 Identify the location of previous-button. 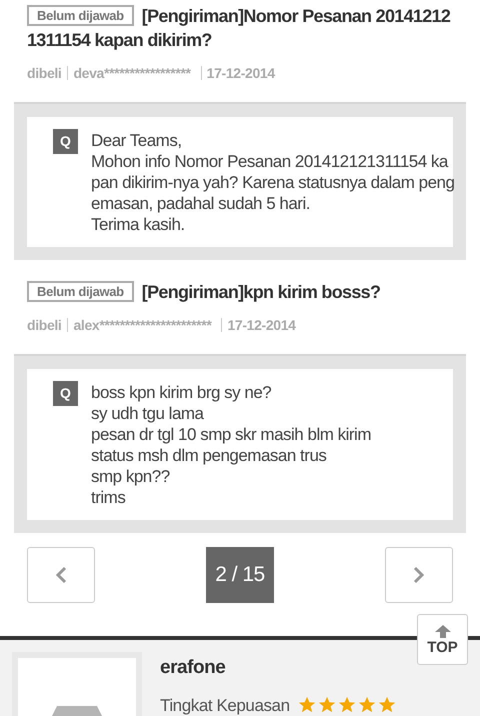
(61, 574).